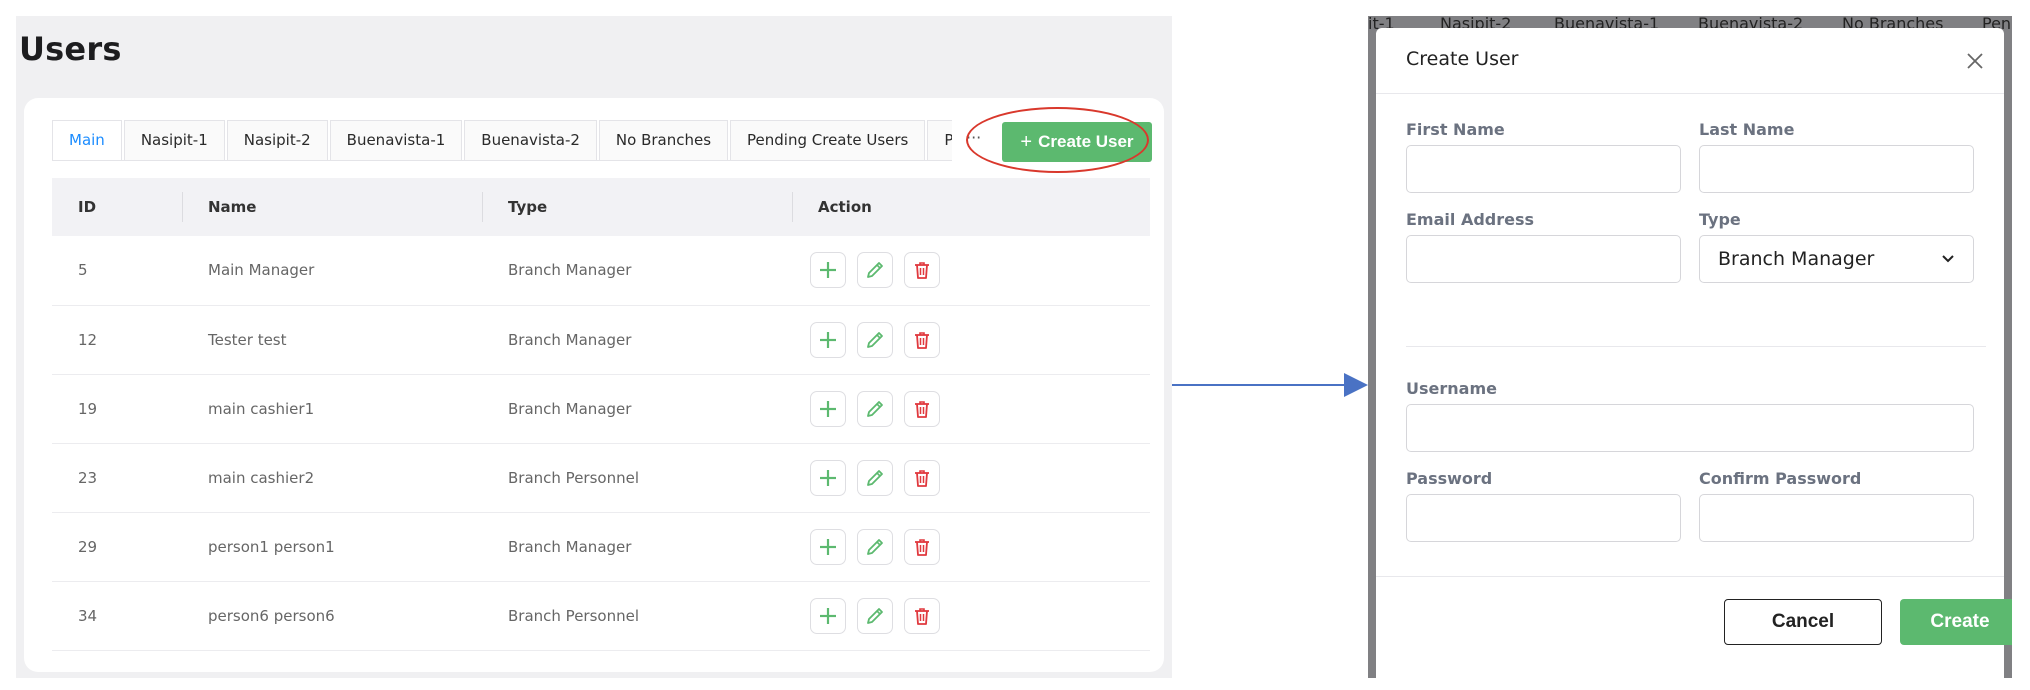 Image resolution: width=2030 pixels, height=690 pixels. I want to click on table-row: 5 Main Manager Branch Manager, so click(601, 270).